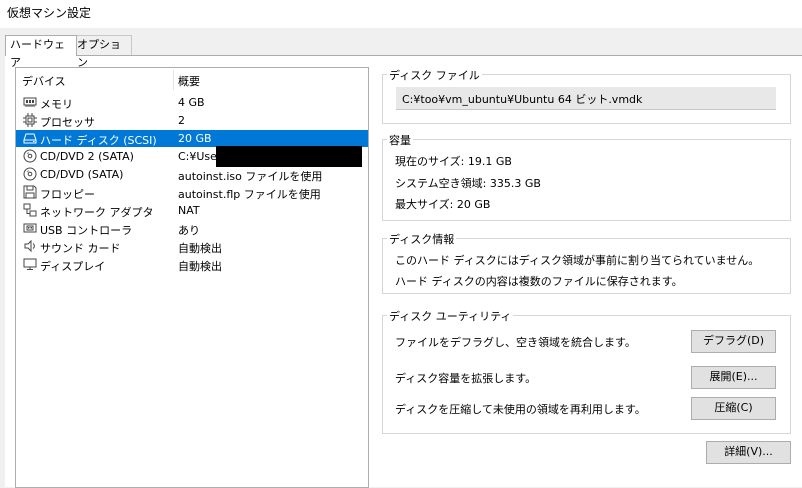 The height and width of the screenshot is (488, 802). I want to click on device-row-display: ディスプレイ 自動検出, so click(192, 264).